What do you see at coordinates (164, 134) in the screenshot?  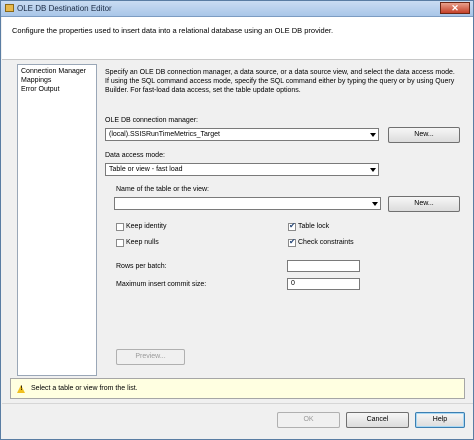 I see `conn-manager-value: (local).SSISRunTimeMetrics_Target` at bounding box center [164, 134].